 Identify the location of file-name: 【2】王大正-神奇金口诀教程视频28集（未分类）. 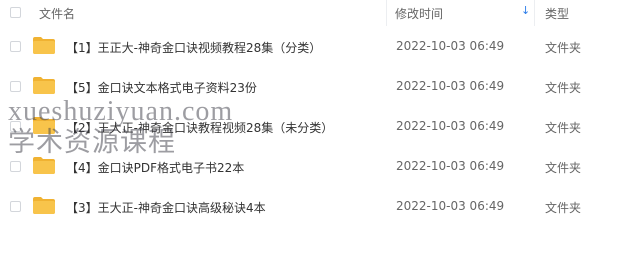
(199, 127).